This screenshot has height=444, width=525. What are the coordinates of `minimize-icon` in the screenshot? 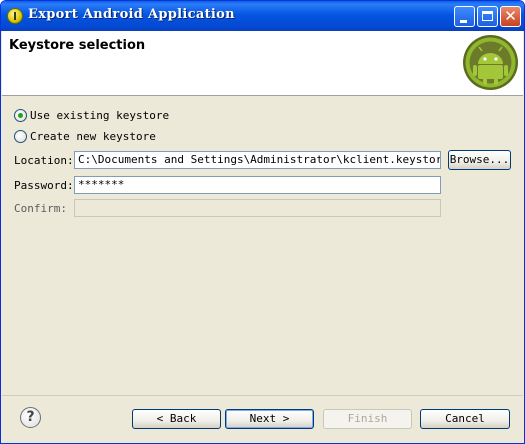 It's located at (463, 21).